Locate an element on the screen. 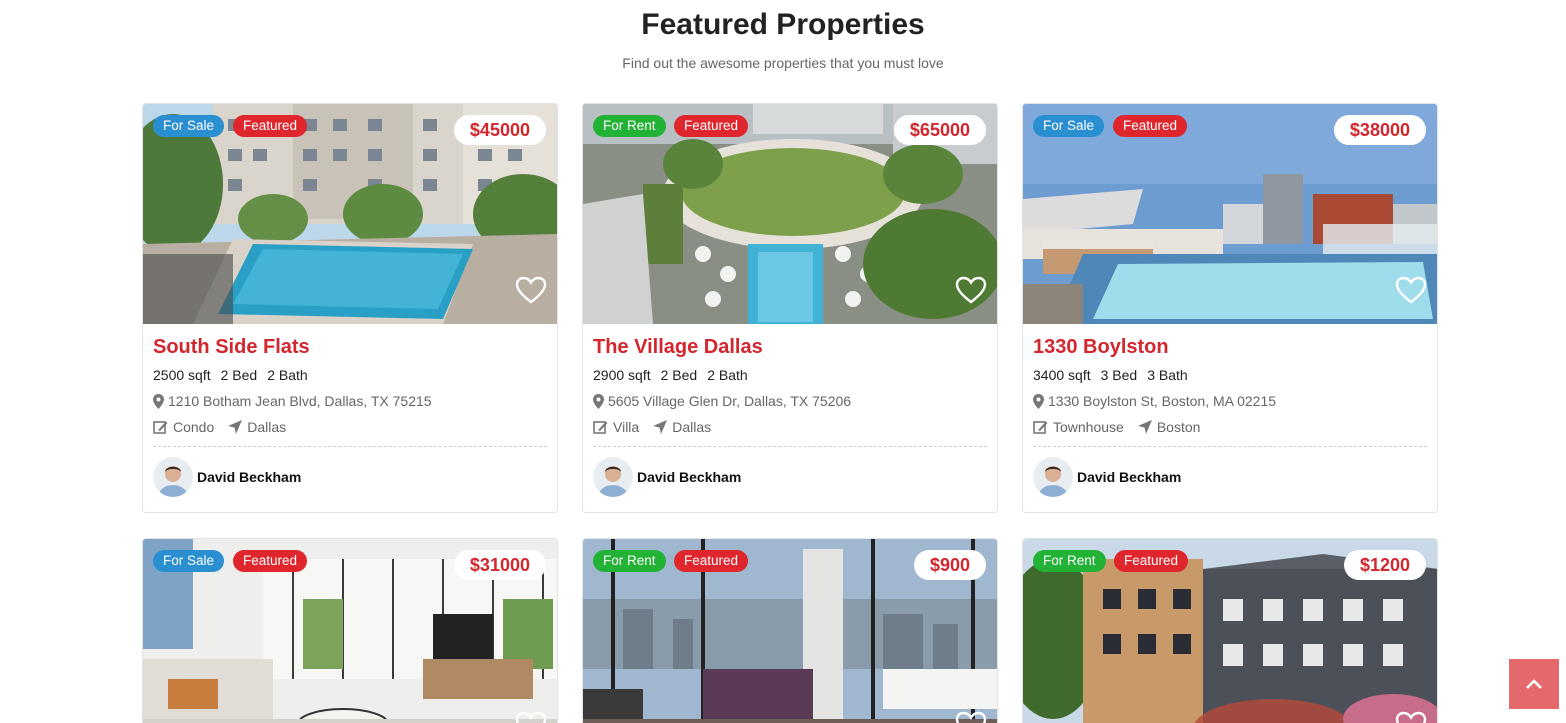 The width and height of the screenshot is (1566, 723). address-text: 1210 Botham Jean Blvd, Dallas, TX 75215 is located at coordinates (300, 401).